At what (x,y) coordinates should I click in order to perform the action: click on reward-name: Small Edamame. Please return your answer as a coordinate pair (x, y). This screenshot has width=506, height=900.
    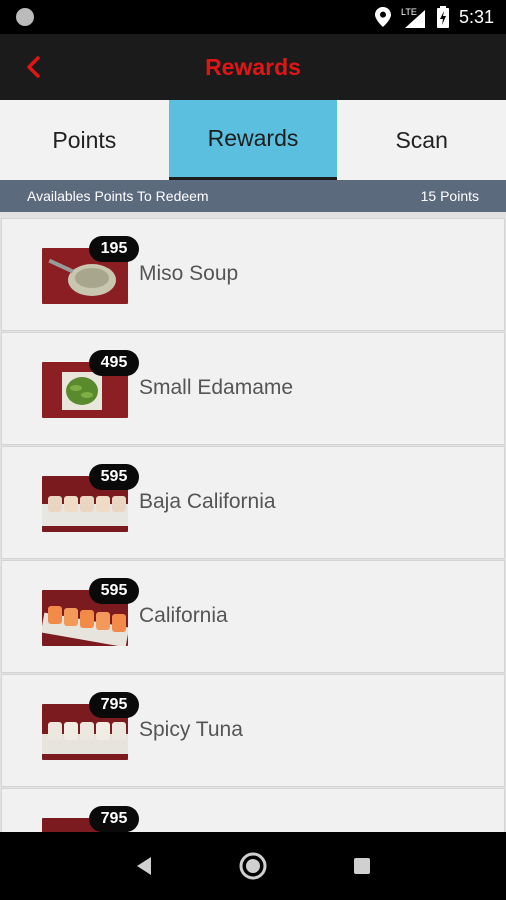
    Looking at the image, I should click on (216, 387).